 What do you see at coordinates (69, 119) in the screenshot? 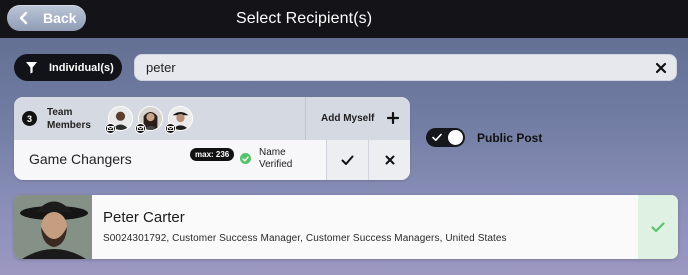
I see `team-members-label: Team Members` at bounding box center [69, 119].